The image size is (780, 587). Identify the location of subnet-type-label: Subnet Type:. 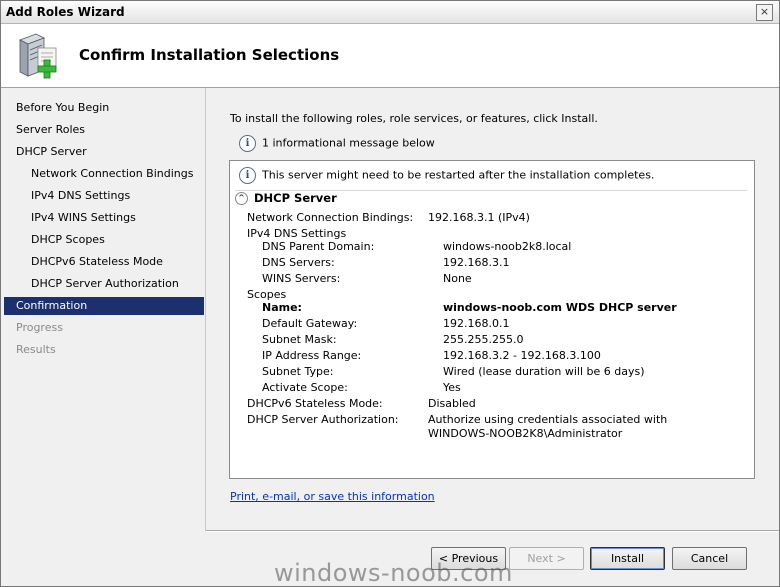
(298, 371).